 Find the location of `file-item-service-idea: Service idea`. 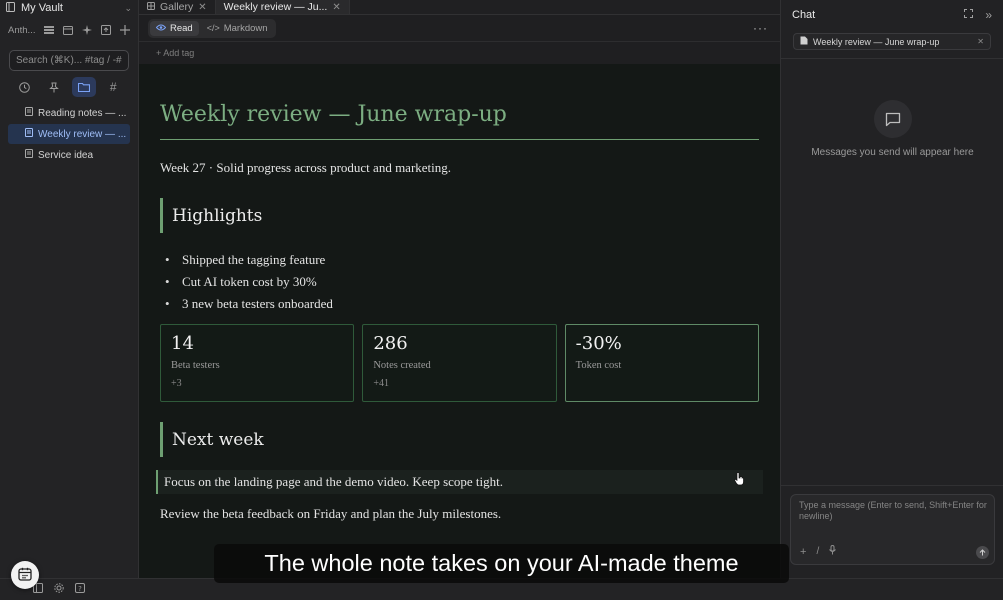

file-item-service-idea: Service idea is located at coordinates (69, 155).